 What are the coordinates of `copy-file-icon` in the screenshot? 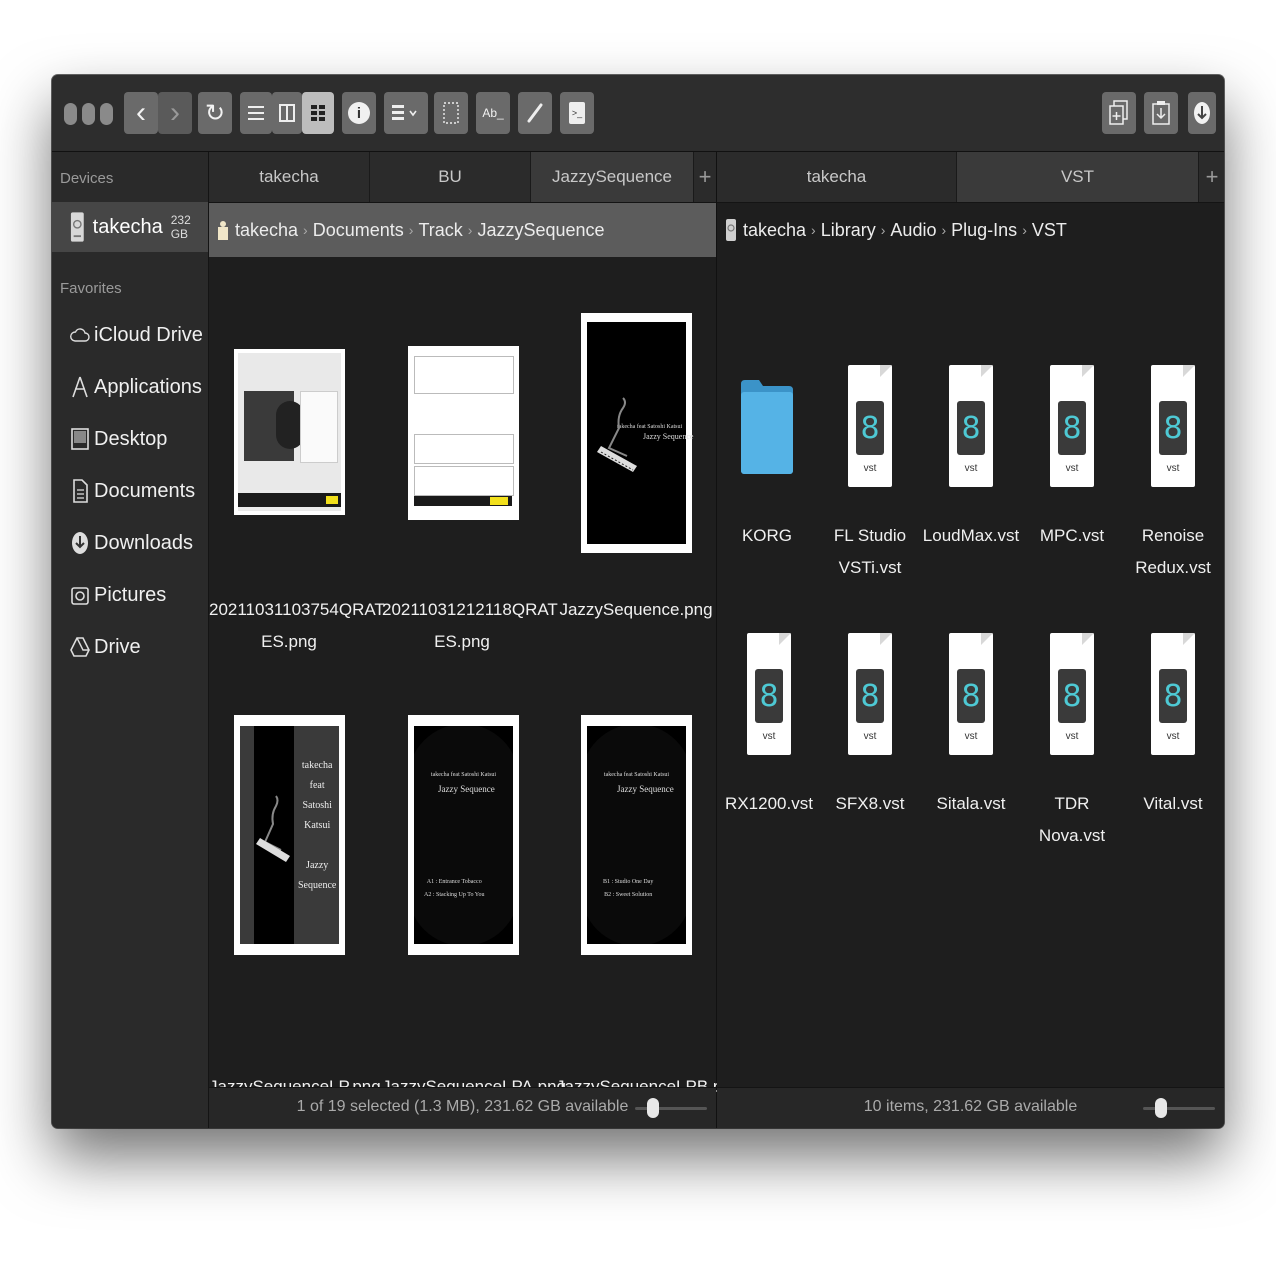 It's located at (1118, 112).